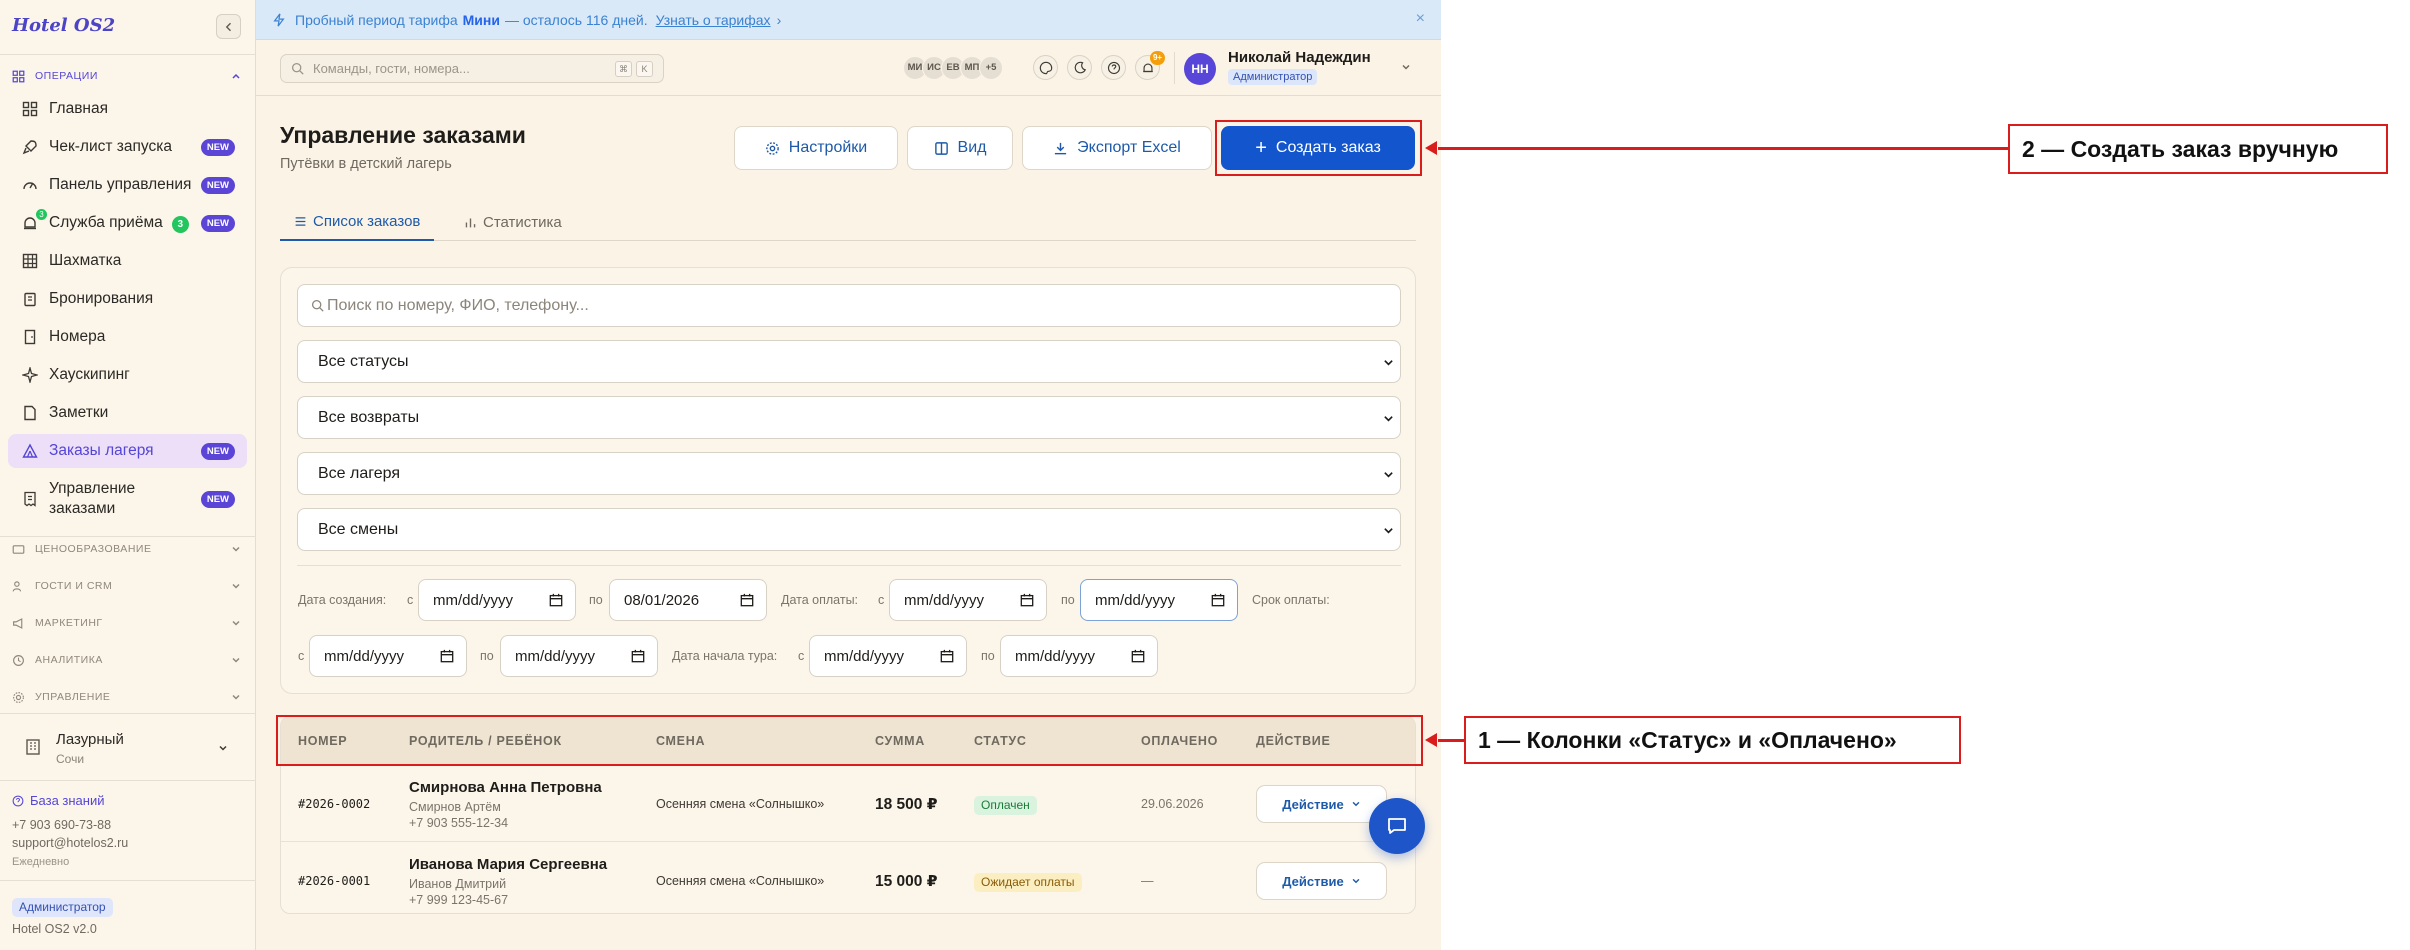 This screenshot has height=950, width=2410. What do you see at coordinates (849, 417) in the screenshot?
I see `refund-filter-select: Все возвраты` at bounding box center [849, 417].